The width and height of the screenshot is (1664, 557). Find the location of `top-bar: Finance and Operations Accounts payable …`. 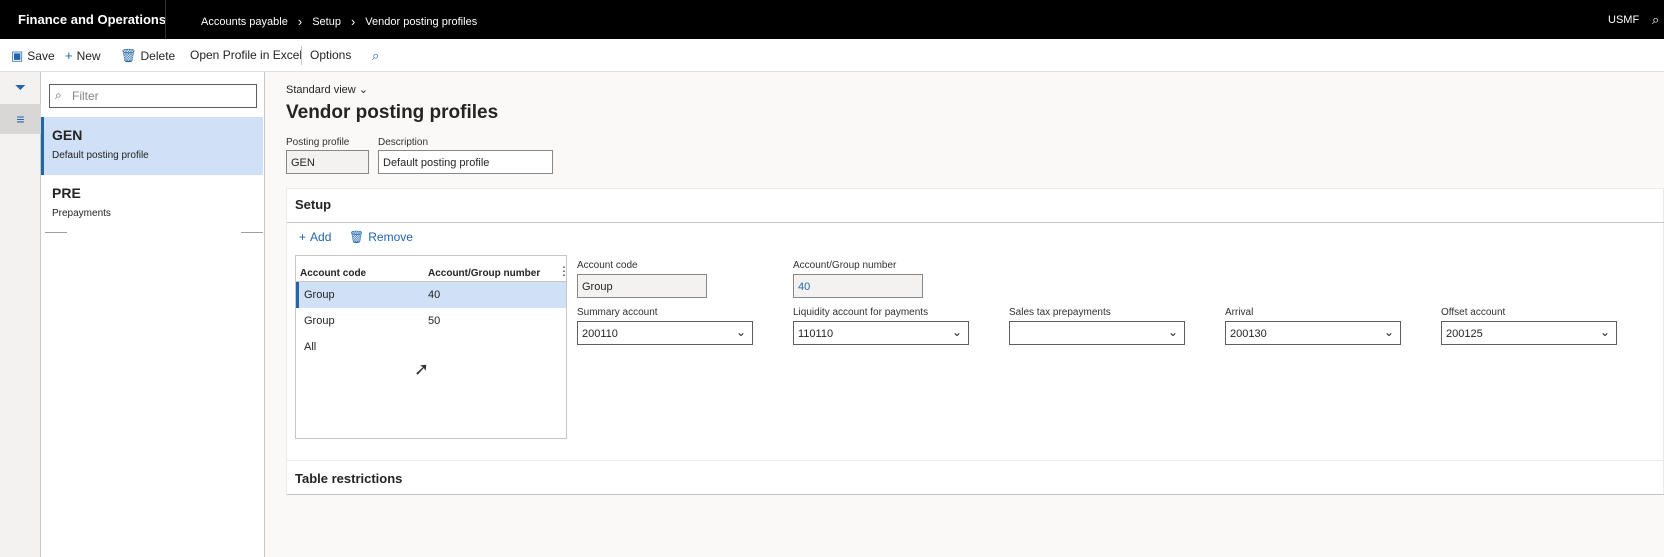

top-bar: Finance and Operations Accounts payable … is located at coordinates (832, 19).